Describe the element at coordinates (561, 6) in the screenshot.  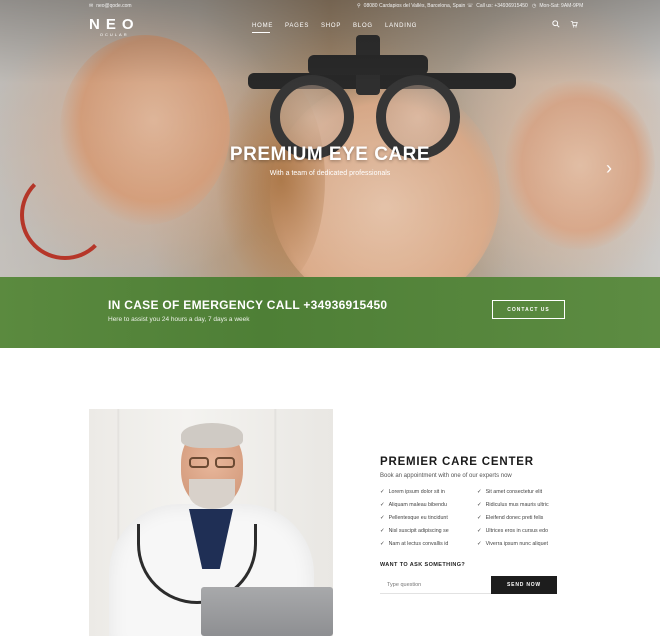
I see `topbar-hours-text: Mon-Sat: 9AM-9PM` at that location.